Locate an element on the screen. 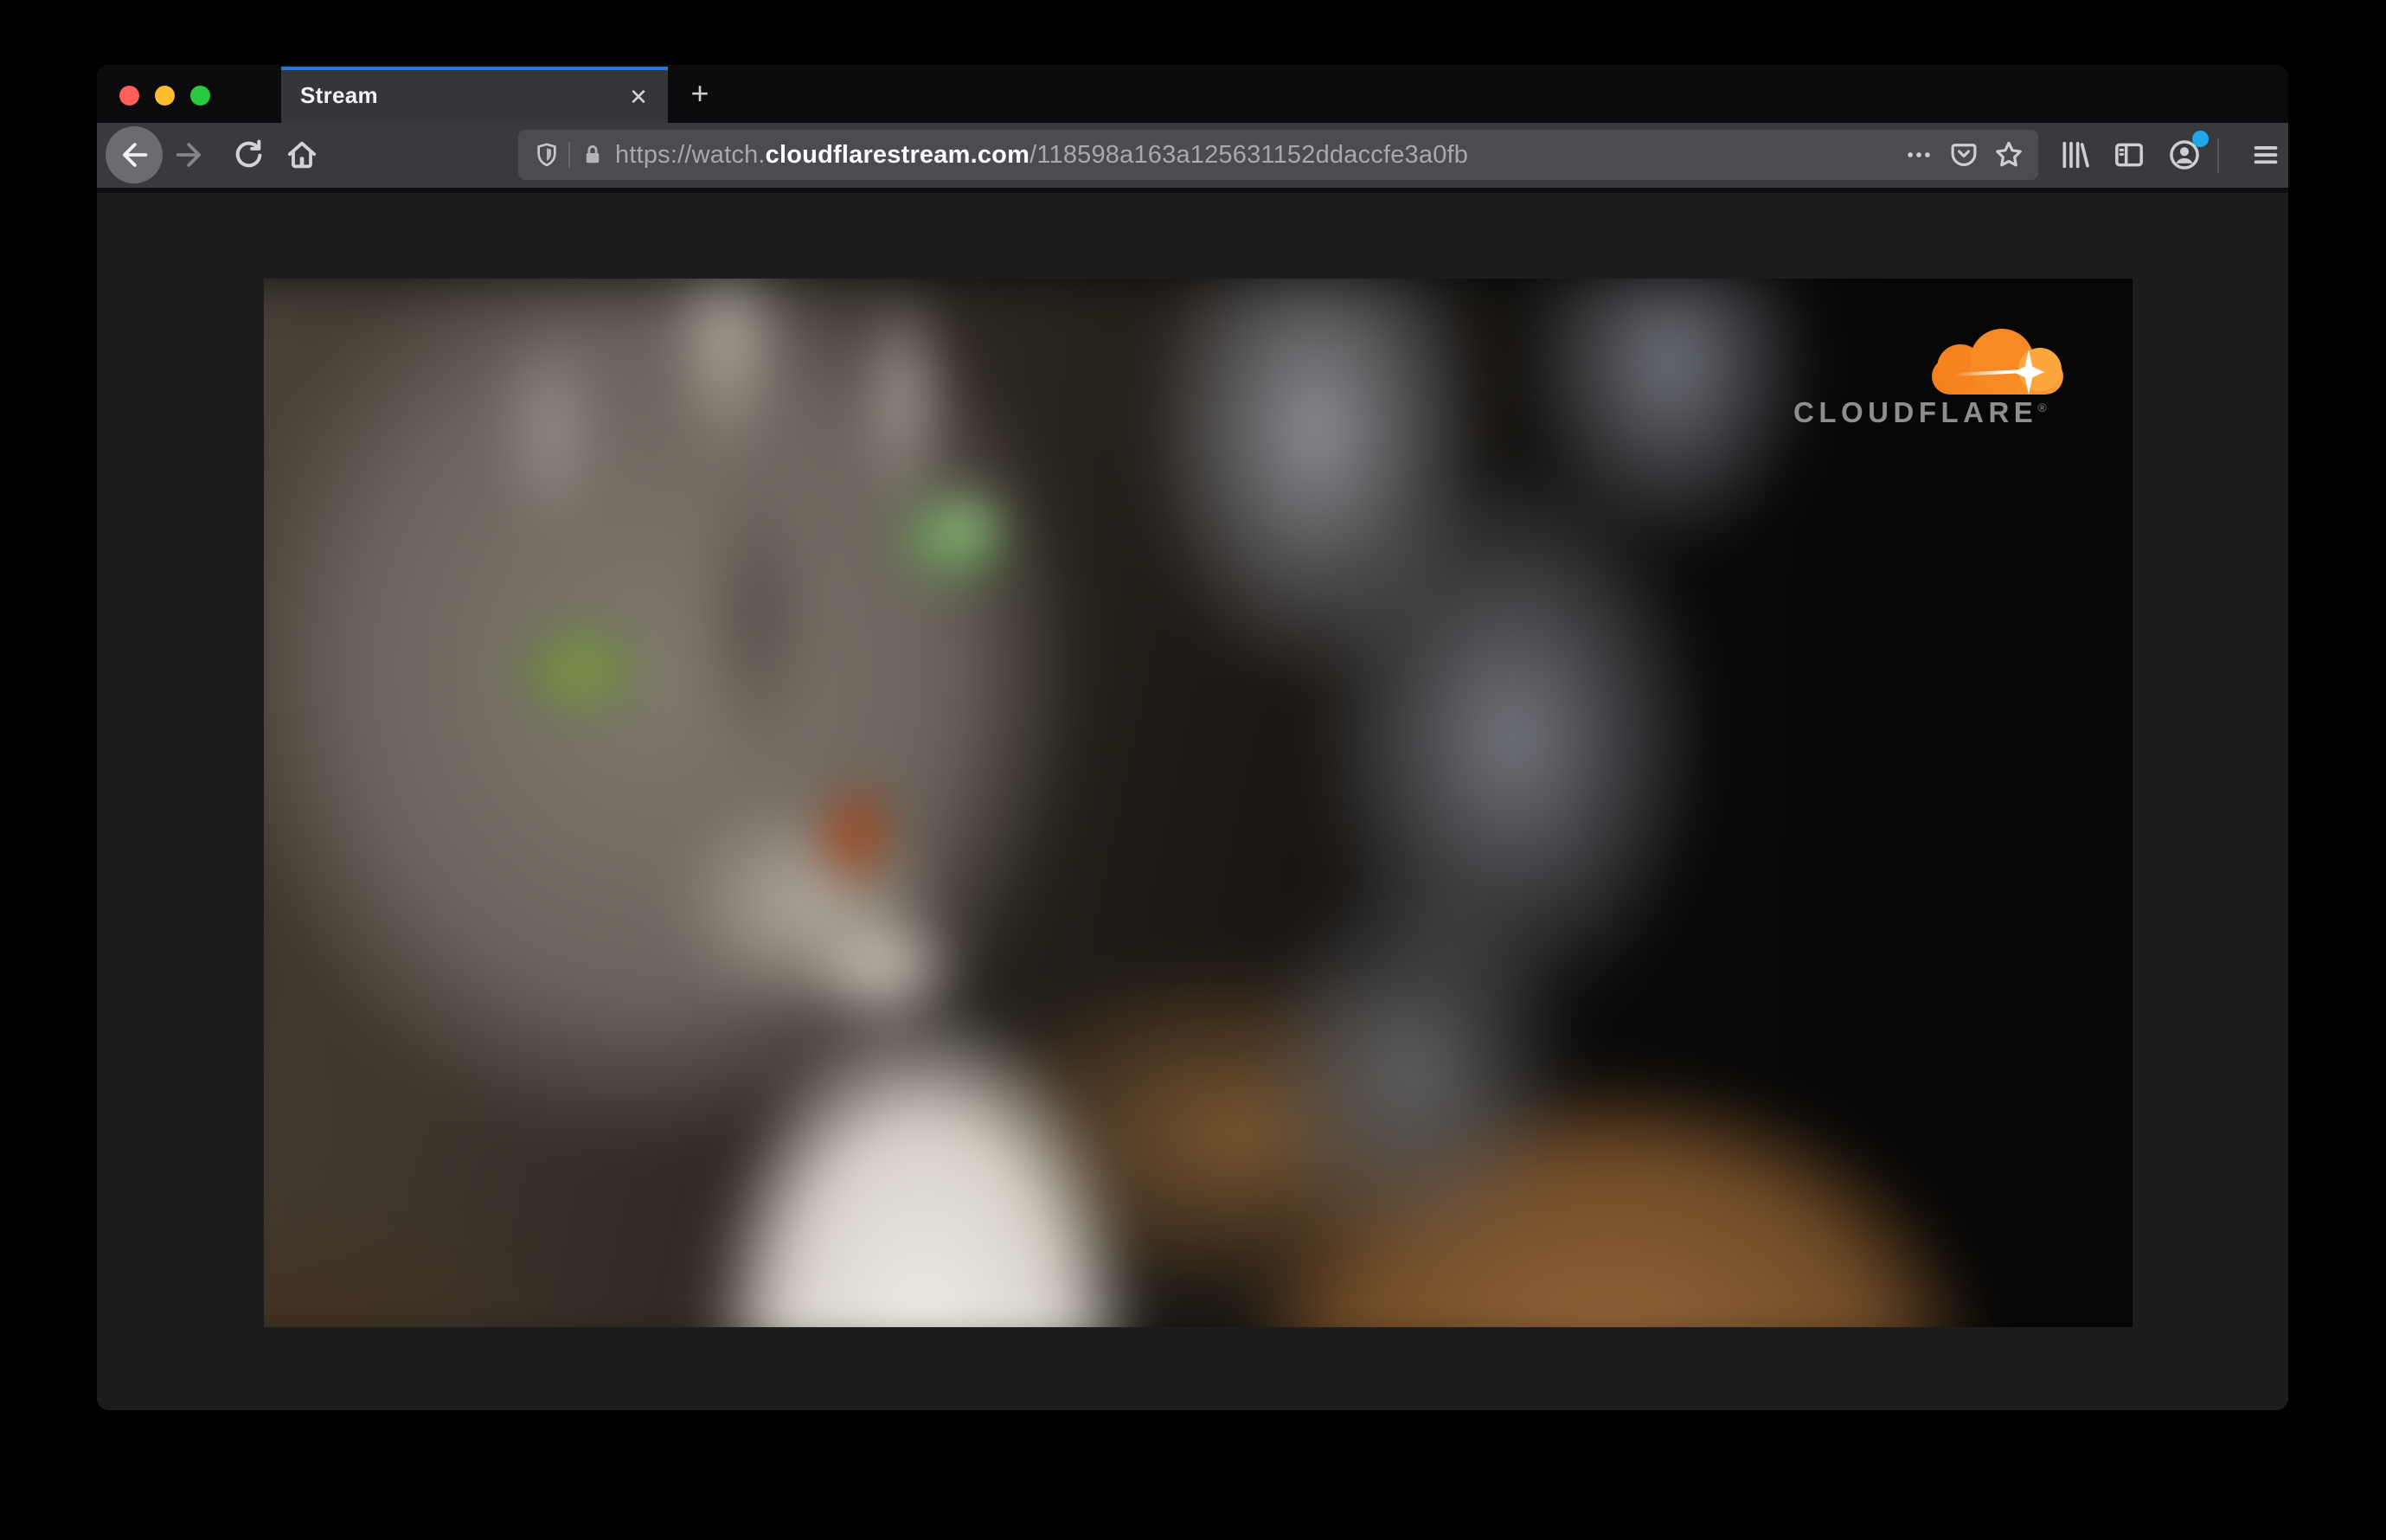 The width and height of the screenshot is (2386, 1540). cloudflare-watermark: CLOUDFLARE® is located at coordinates (1934, 379).